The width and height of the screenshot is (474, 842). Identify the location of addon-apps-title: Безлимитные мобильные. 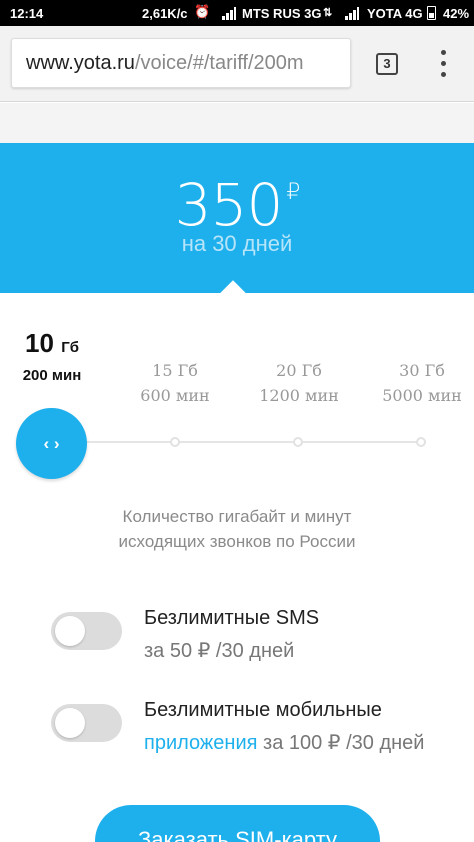
(263, 710).